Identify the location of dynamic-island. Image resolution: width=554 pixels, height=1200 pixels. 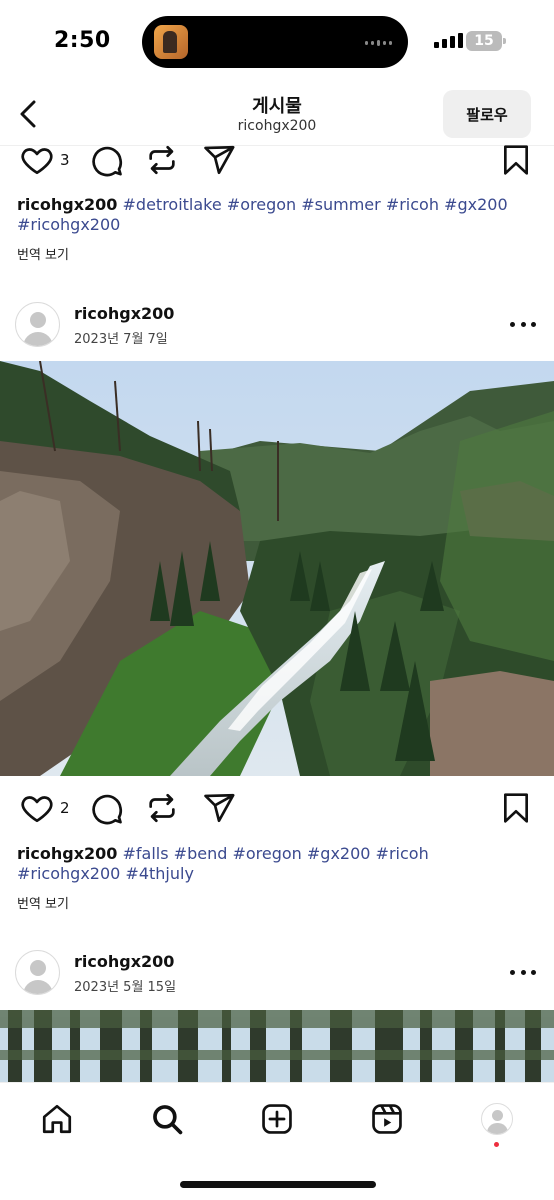
(275, 42).